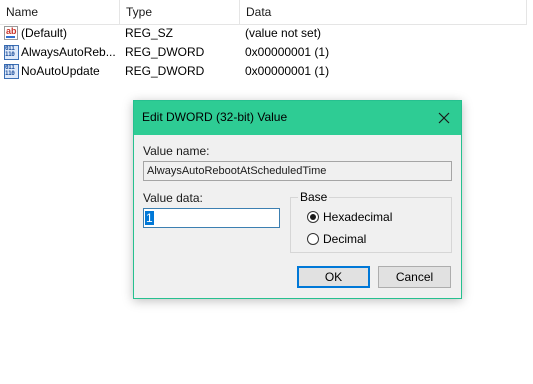 The image size is (533, 384). Describe the element at coordinates (44, 33) in the screenshot. I see `value-name: (Default)` at that location.